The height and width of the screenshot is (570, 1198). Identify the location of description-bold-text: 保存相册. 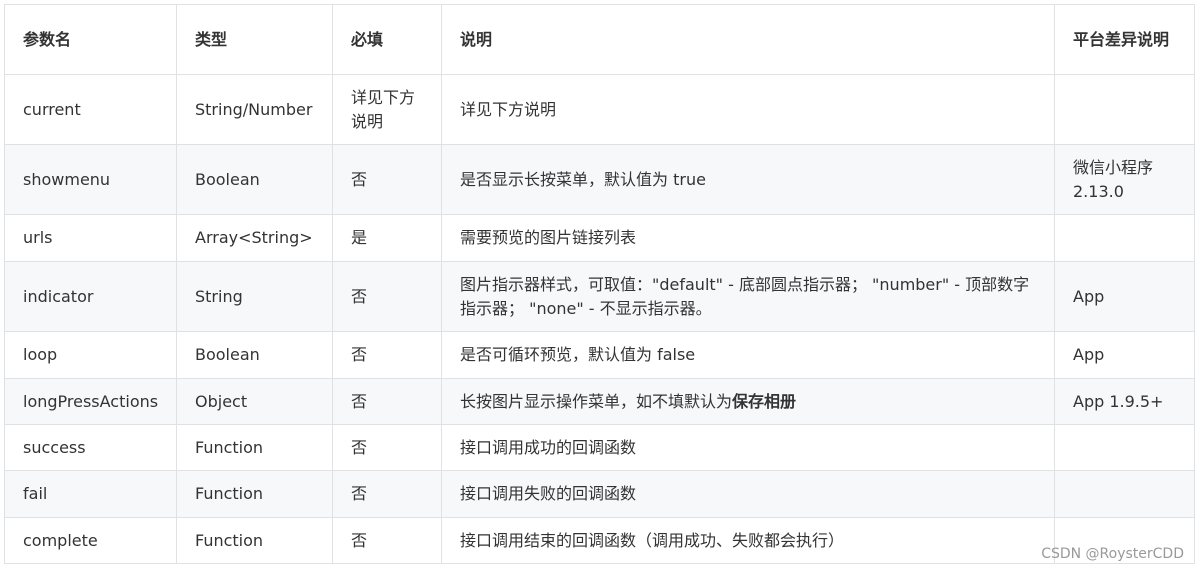
(764, 401).